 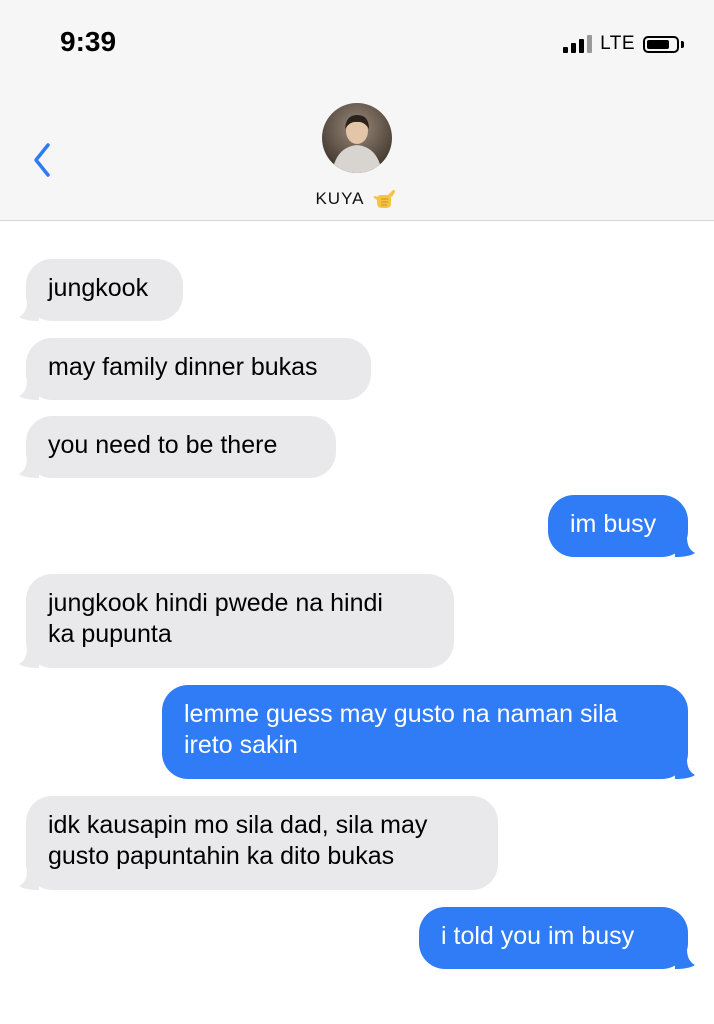 I want to click on message-bubble-sent: i told you im busy, so click(x=557, y=938).